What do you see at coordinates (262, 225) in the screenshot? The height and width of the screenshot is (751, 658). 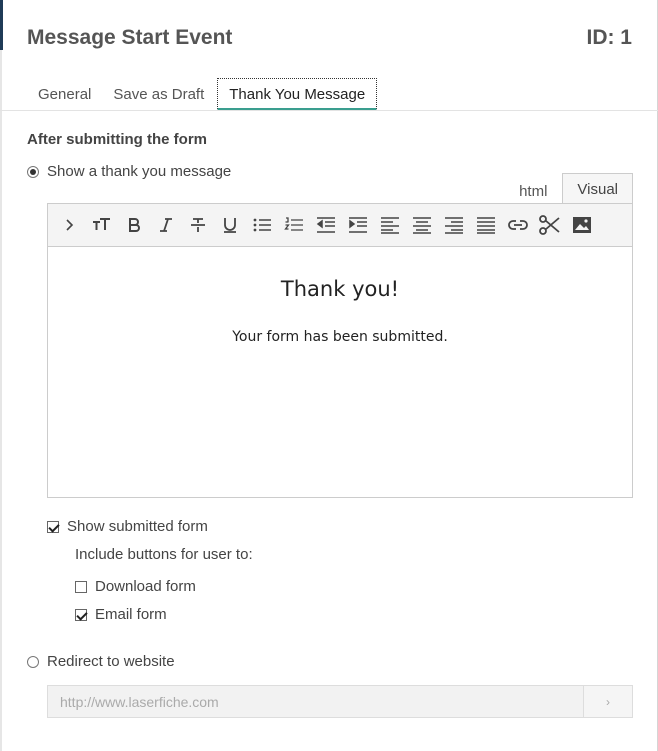 I see `bullet-list-icon` at bounding box center [262, 225].